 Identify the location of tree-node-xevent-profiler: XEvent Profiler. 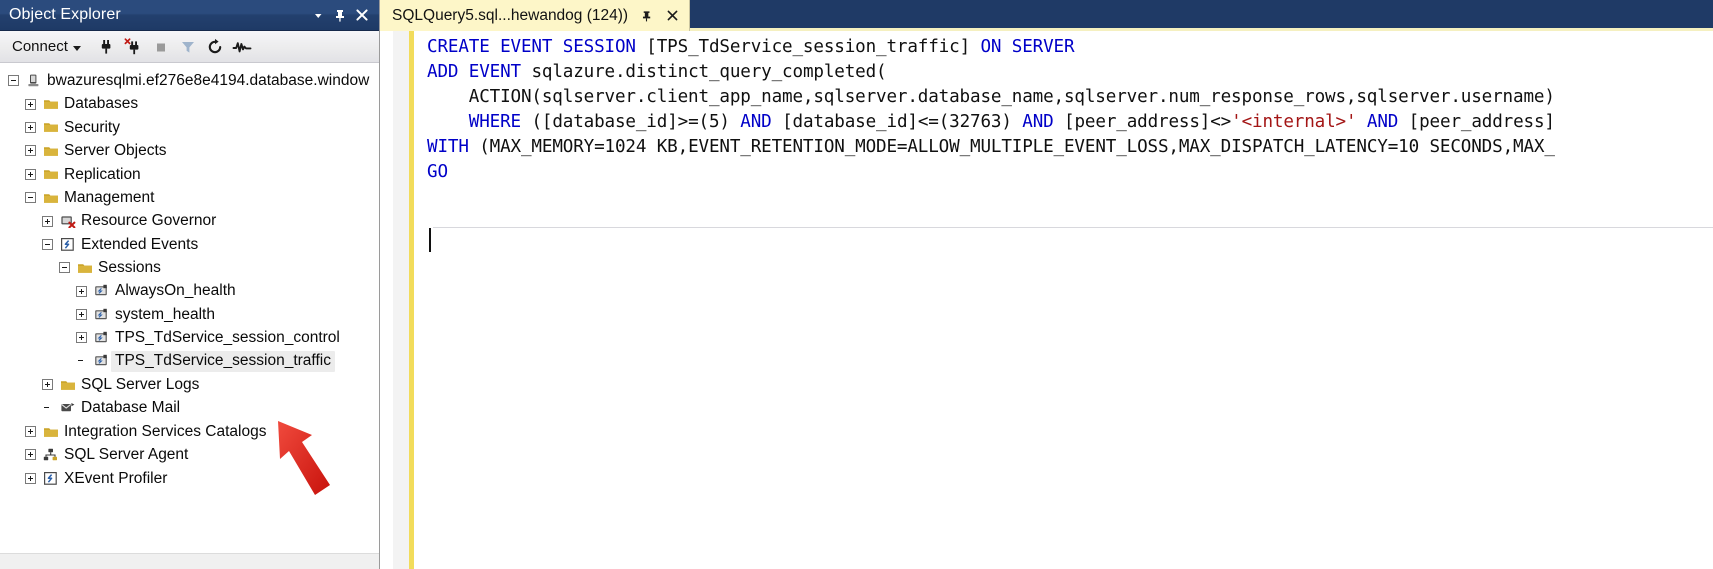
(189, 478).